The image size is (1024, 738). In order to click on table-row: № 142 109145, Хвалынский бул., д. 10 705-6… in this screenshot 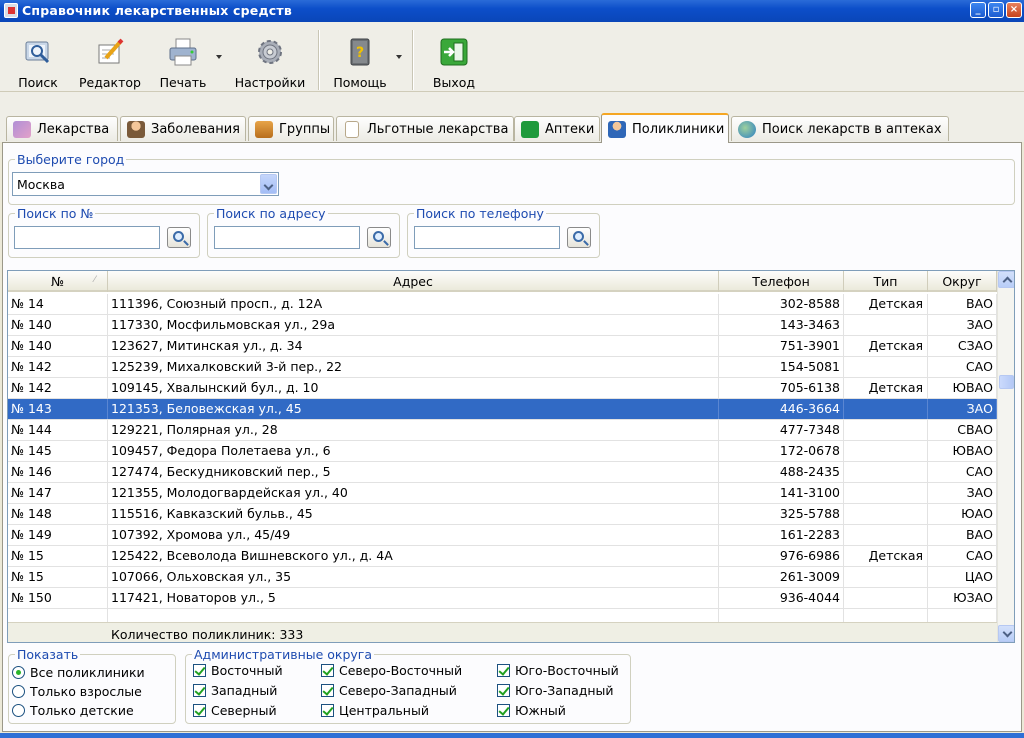, I will do `click(502, 388)`.